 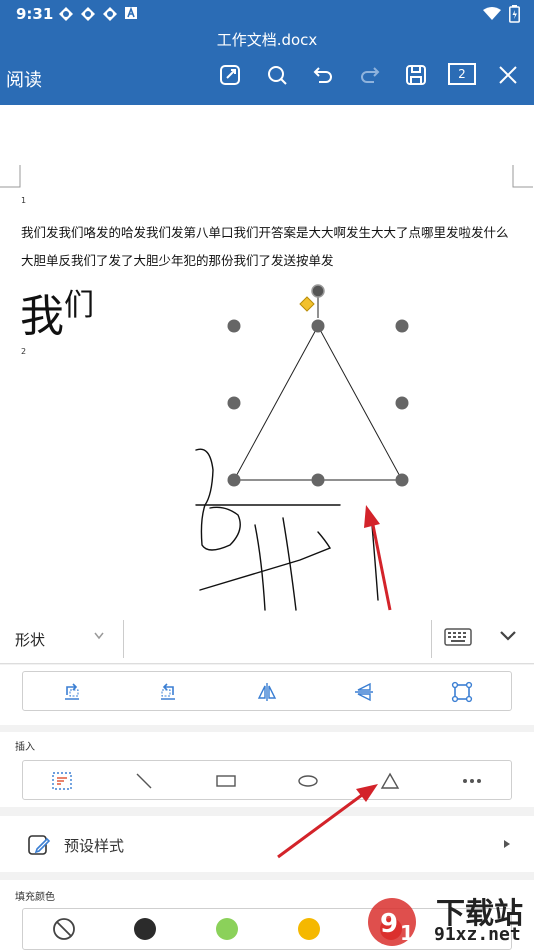 I want to click on svg-text: 9, so click(x=389, y=924).